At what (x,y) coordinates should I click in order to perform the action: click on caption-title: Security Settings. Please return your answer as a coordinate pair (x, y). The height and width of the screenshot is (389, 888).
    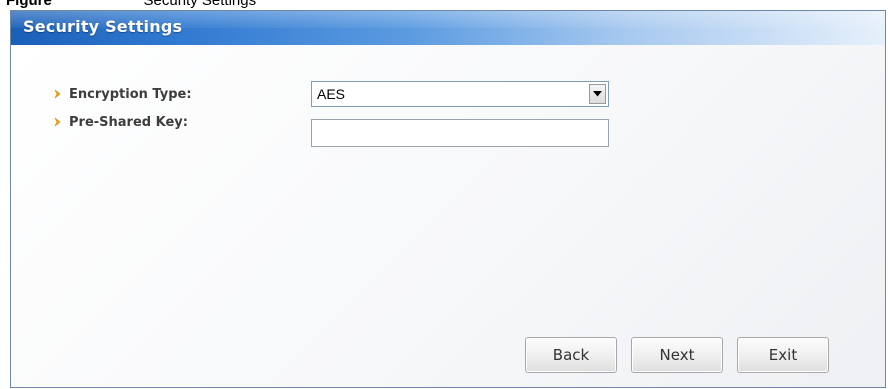
    Looking at the image, I should click on (200, 4).